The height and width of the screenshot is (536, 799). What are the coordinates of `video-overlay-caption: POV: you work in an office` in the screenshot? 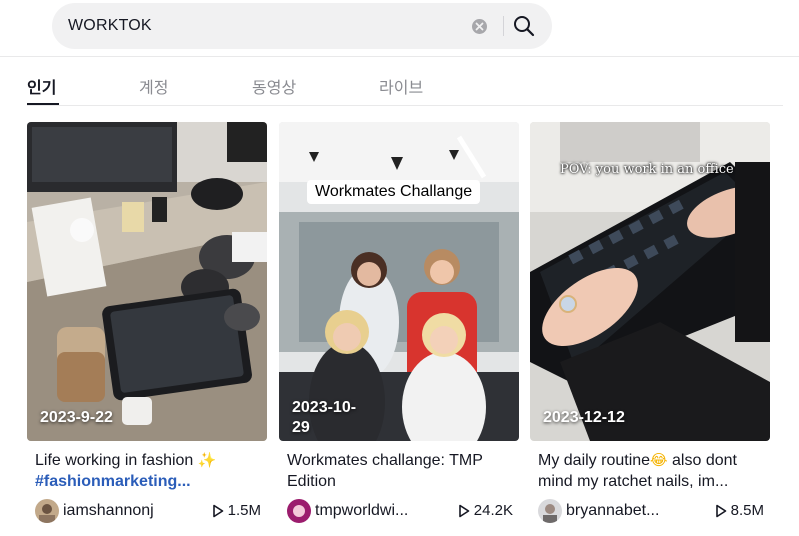 It's located at (647, 169).